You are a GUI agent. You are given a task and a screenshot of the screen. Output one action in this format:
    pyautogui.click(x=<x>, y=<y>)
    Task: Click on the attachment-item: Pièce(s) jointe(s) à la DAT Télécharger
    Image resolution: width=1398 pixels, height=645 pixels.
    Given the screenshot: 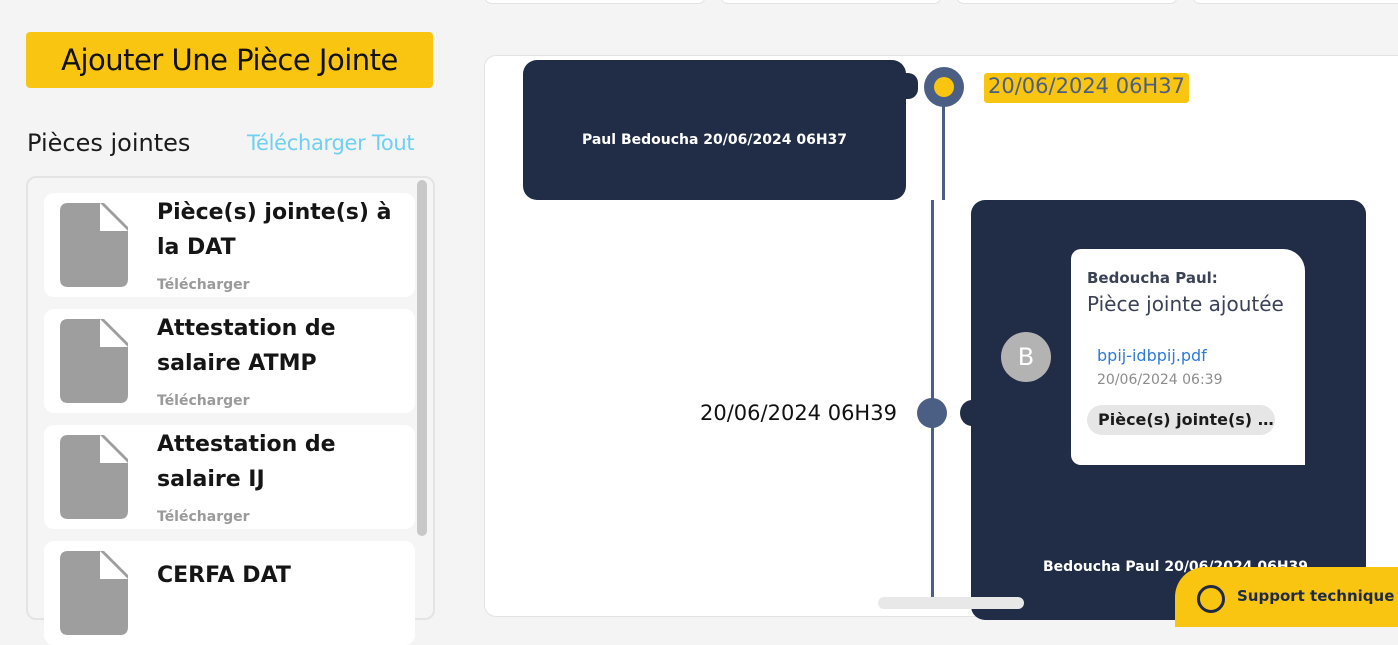 What is the action you would take?
    pyautogui.click(x=229, y=245)
    